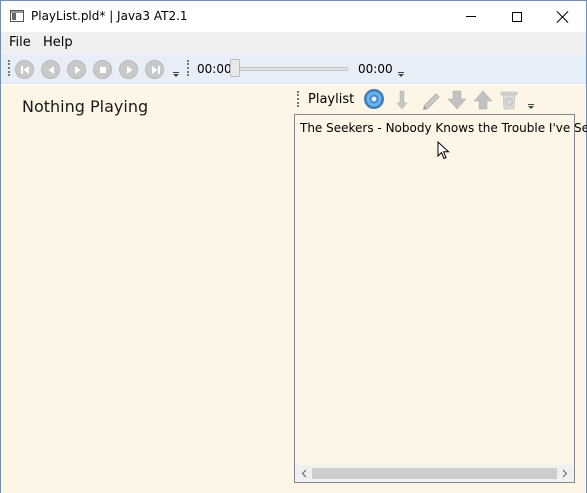  I want to click on close-button, so click(563, 16).